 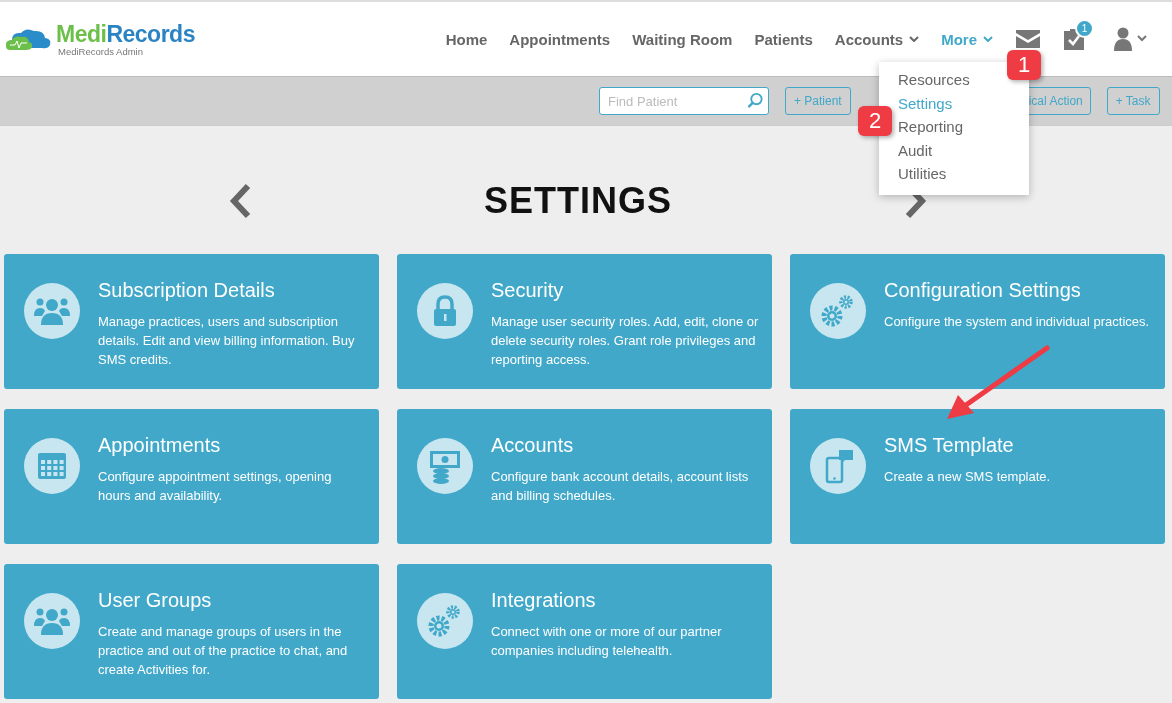 What do you see at coordinates (967, 477) in the screenshot?
I see `card-description: Create a new SMS template.` at bounding box center [967, 477].